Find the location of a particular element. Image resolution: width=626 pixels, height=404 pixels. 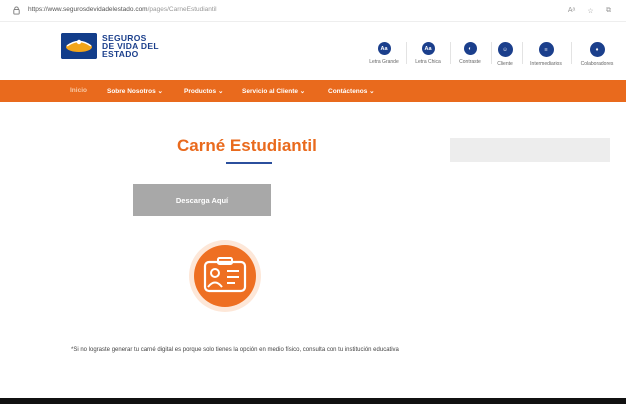

tool-label: Cliente is located at coordinates (505, 64).